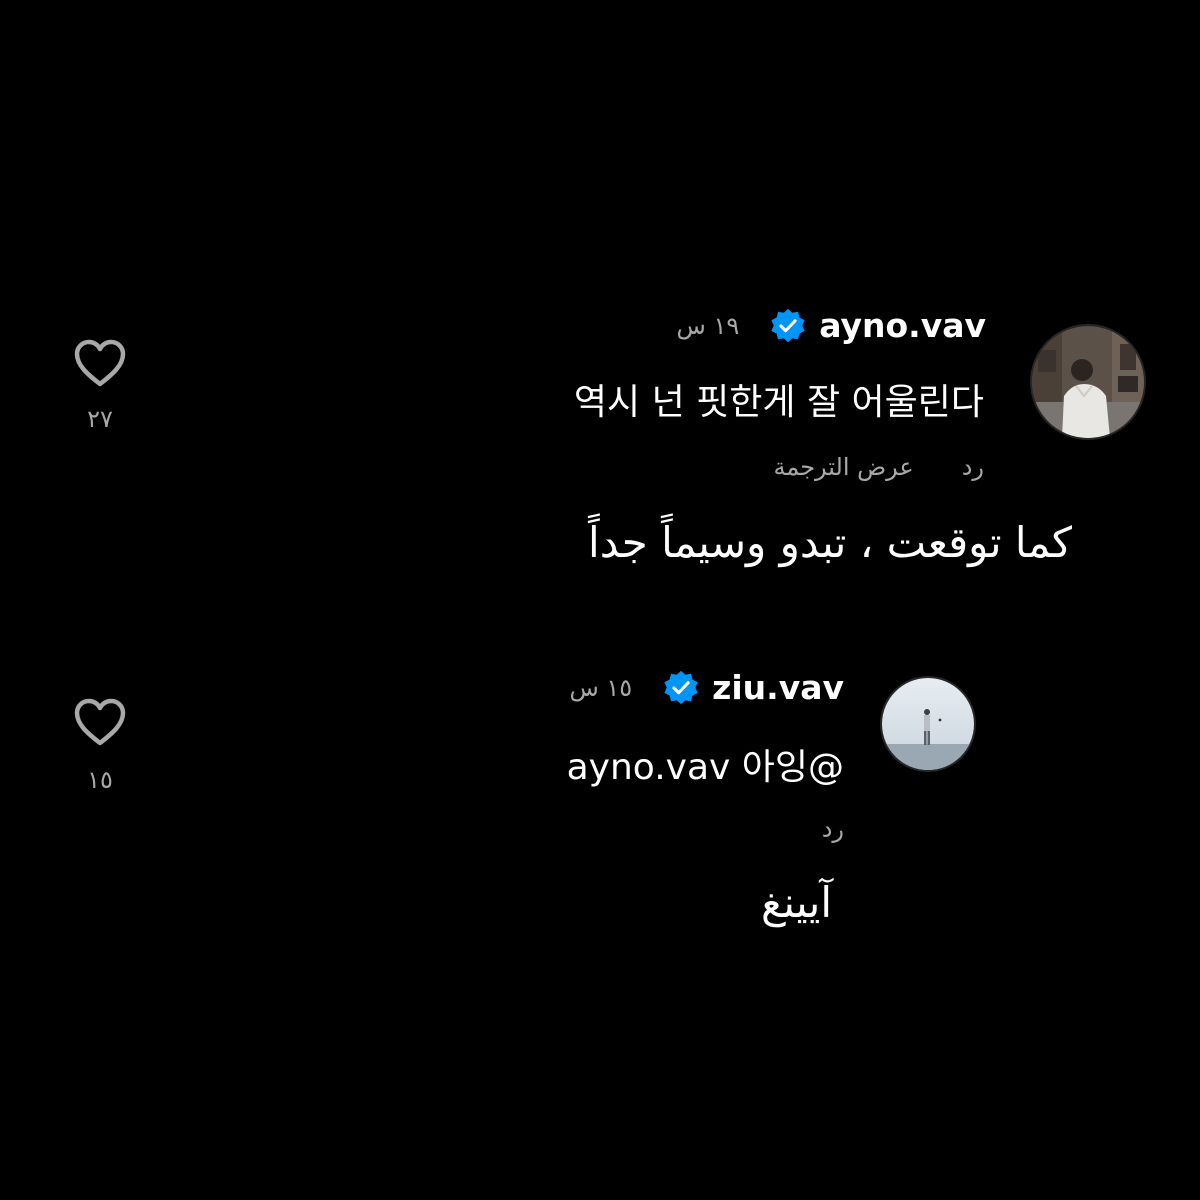 This screenshot has width=1200, height=1200. What do you see at coordinates (843, 467) in the screenshot?
I see `see-translation-button: عرض الترجمة` at bounding box center [843, 467].